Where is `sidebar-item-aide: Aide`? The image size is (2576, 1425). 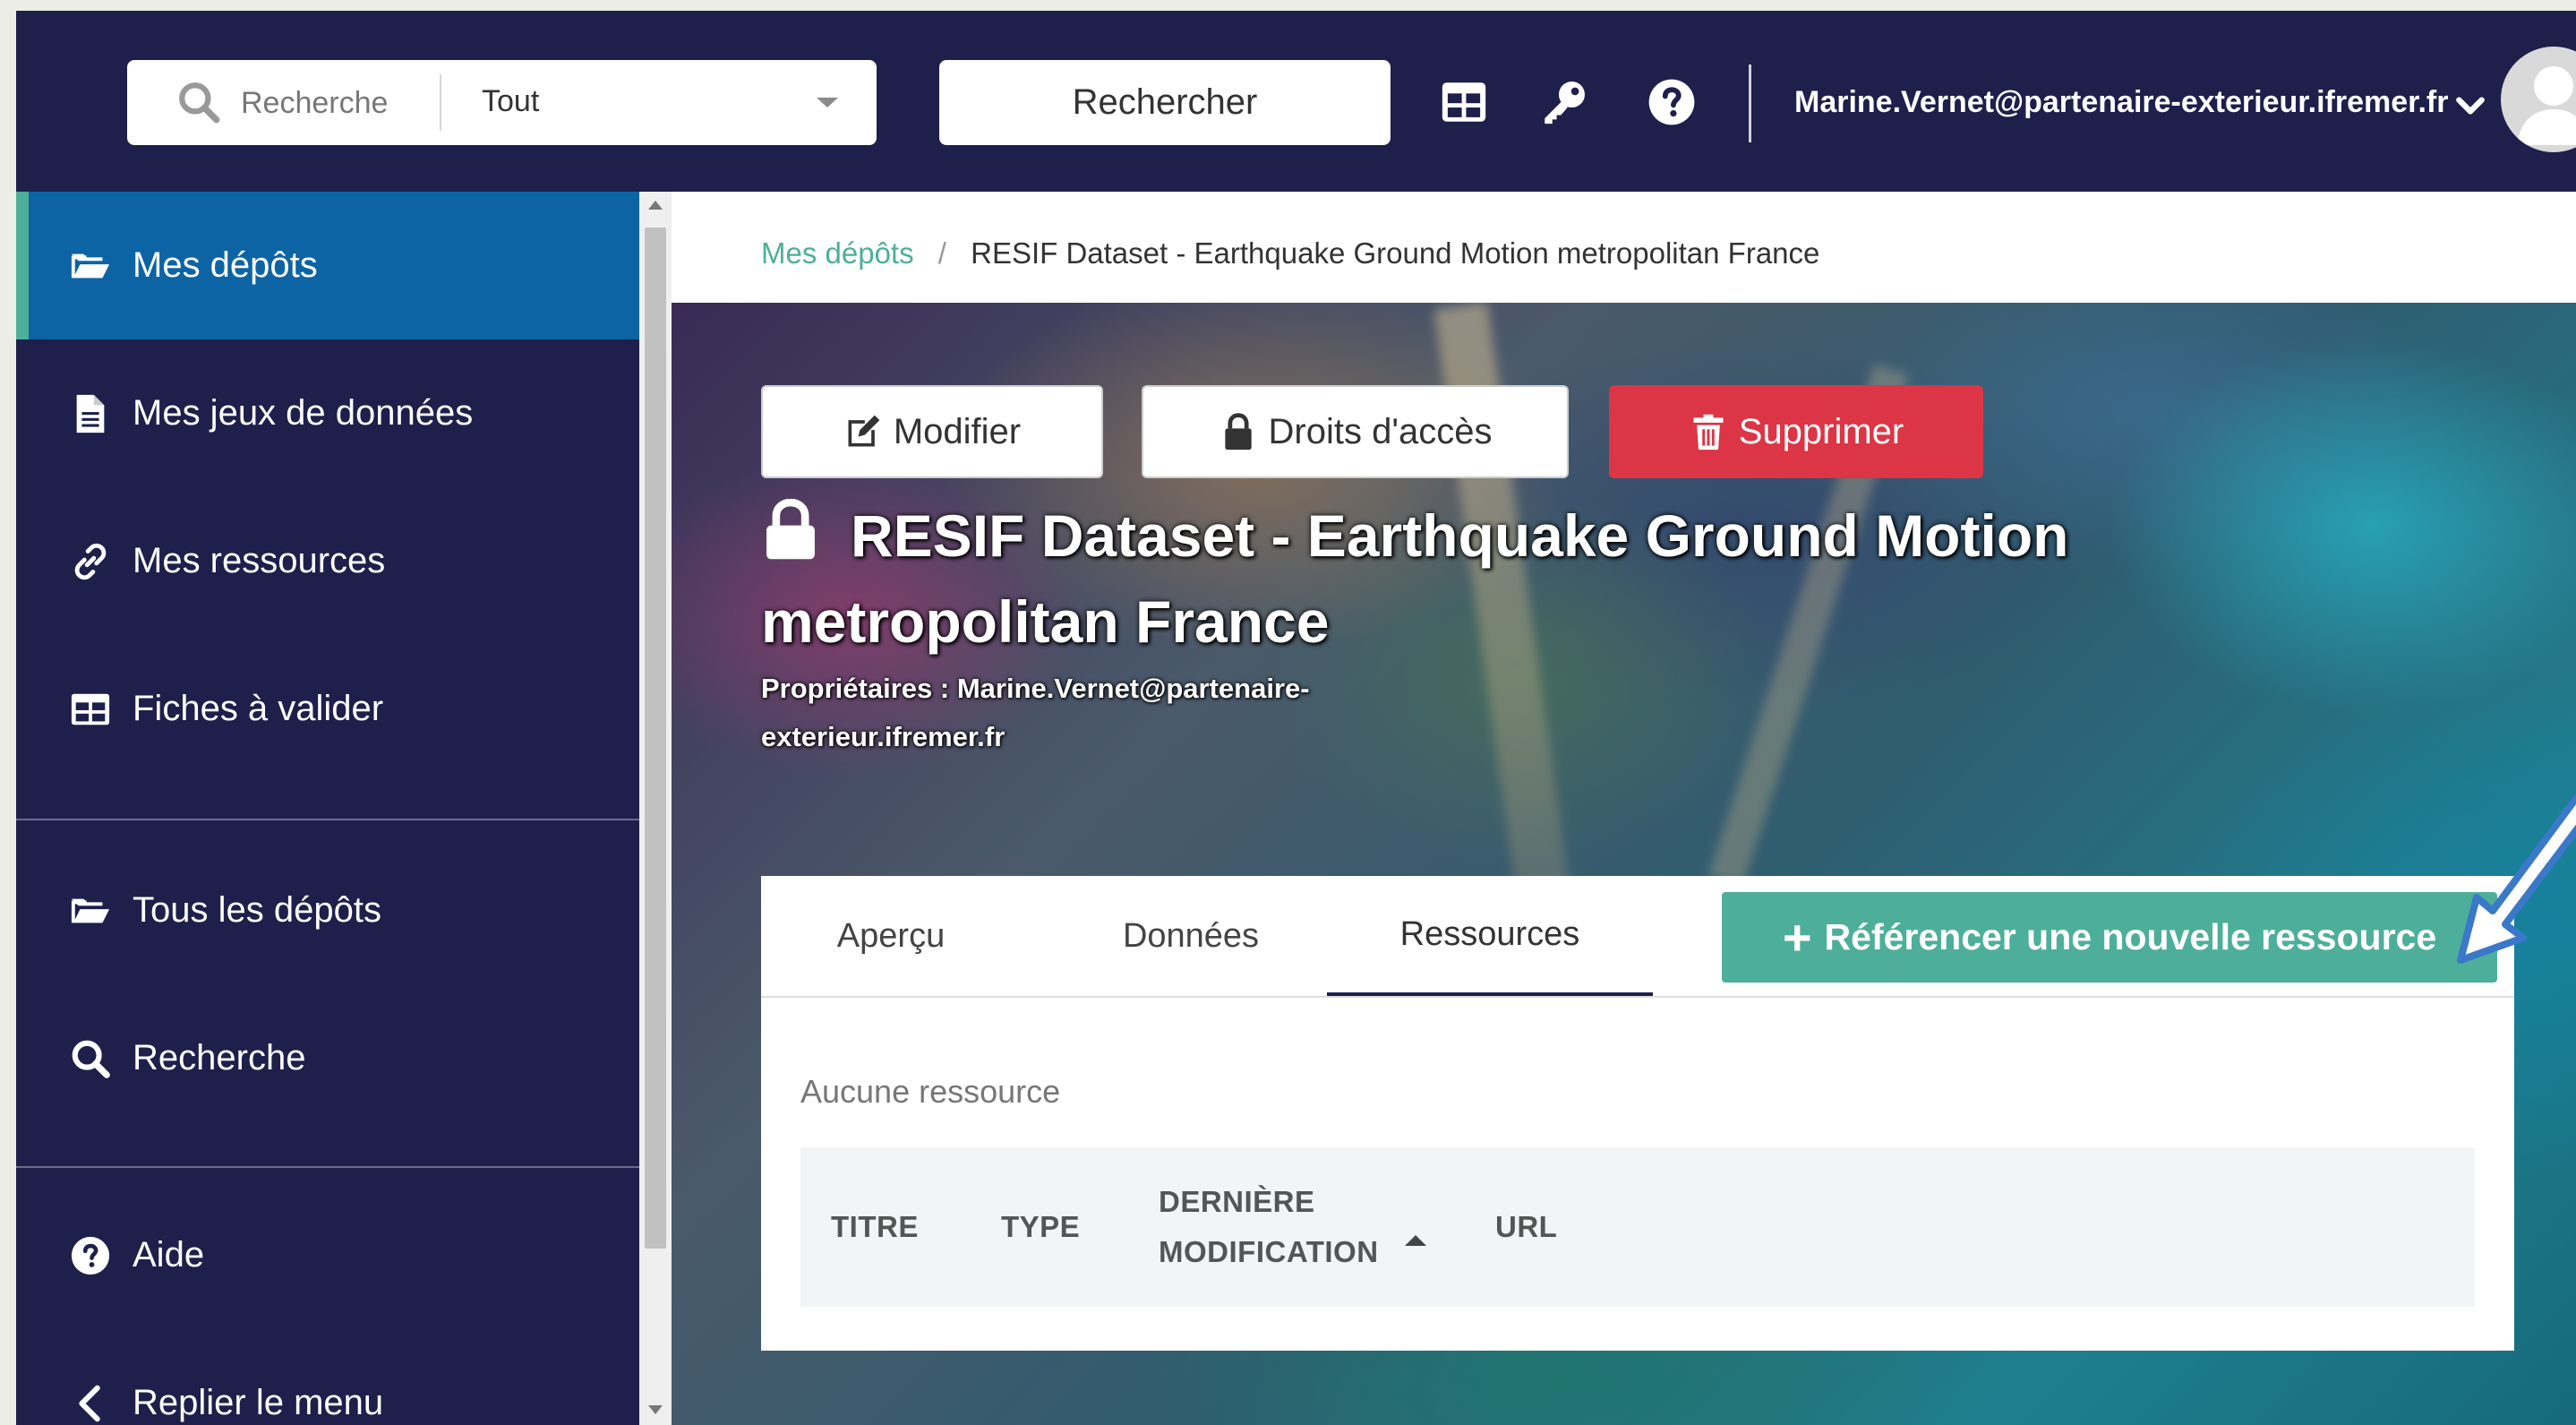 sidebar-item-aide: Aide is located at coordinates (327, 1255).